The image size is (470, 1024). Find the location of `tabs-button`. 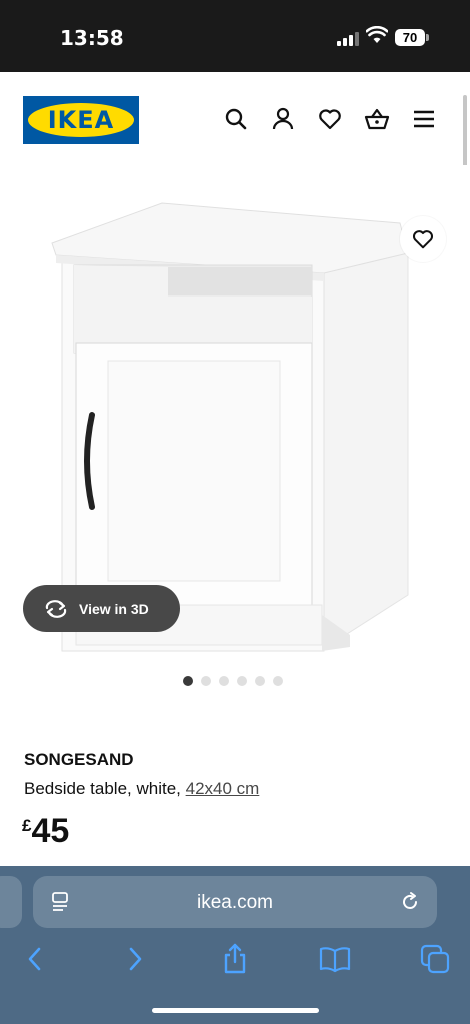

tabs-button is located at coordinates (435, 959).